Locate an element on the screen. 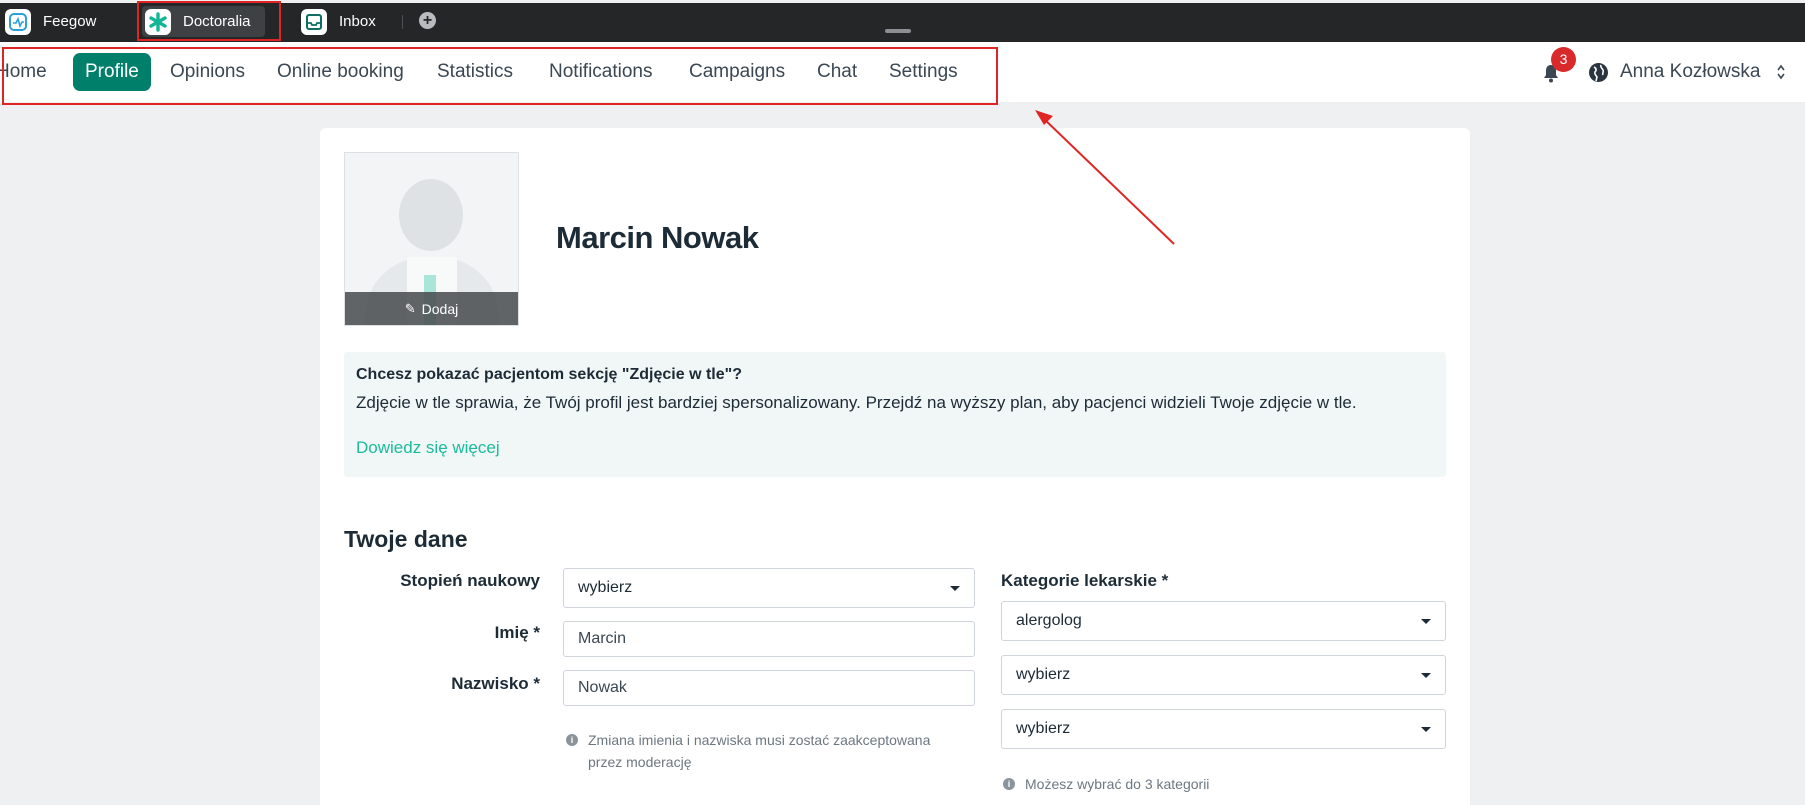 The width and height of the screenshot is (1805, 805). app-tab-label: Feegow is located at coordinates (70, 21).